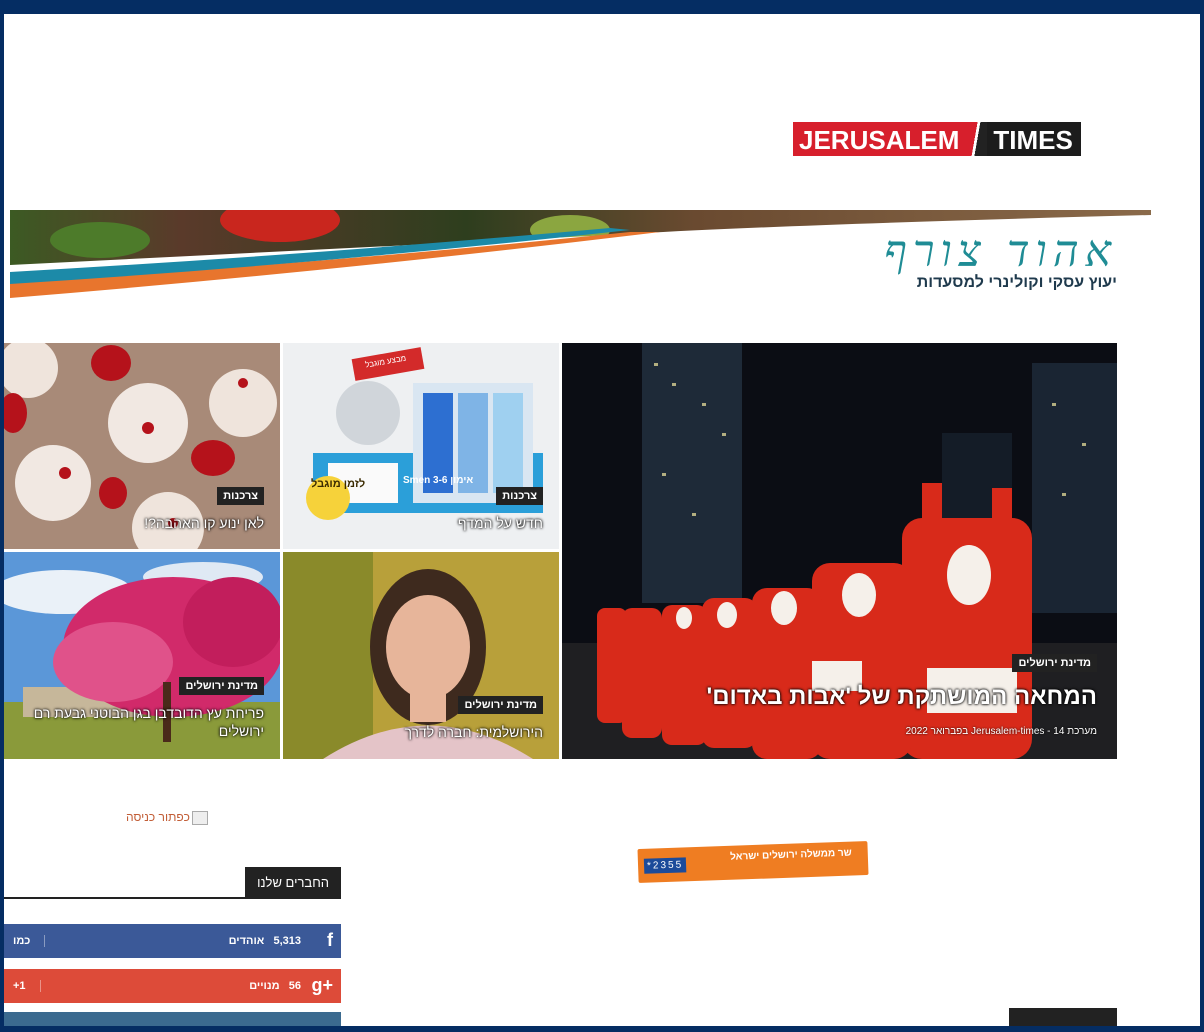 The image size is (1204, 1032). What do you see at coordinates (1000, 251) in the screenshot?
I see `banner-script-name: אהוד צורף` at bounding box center [1000, 251].